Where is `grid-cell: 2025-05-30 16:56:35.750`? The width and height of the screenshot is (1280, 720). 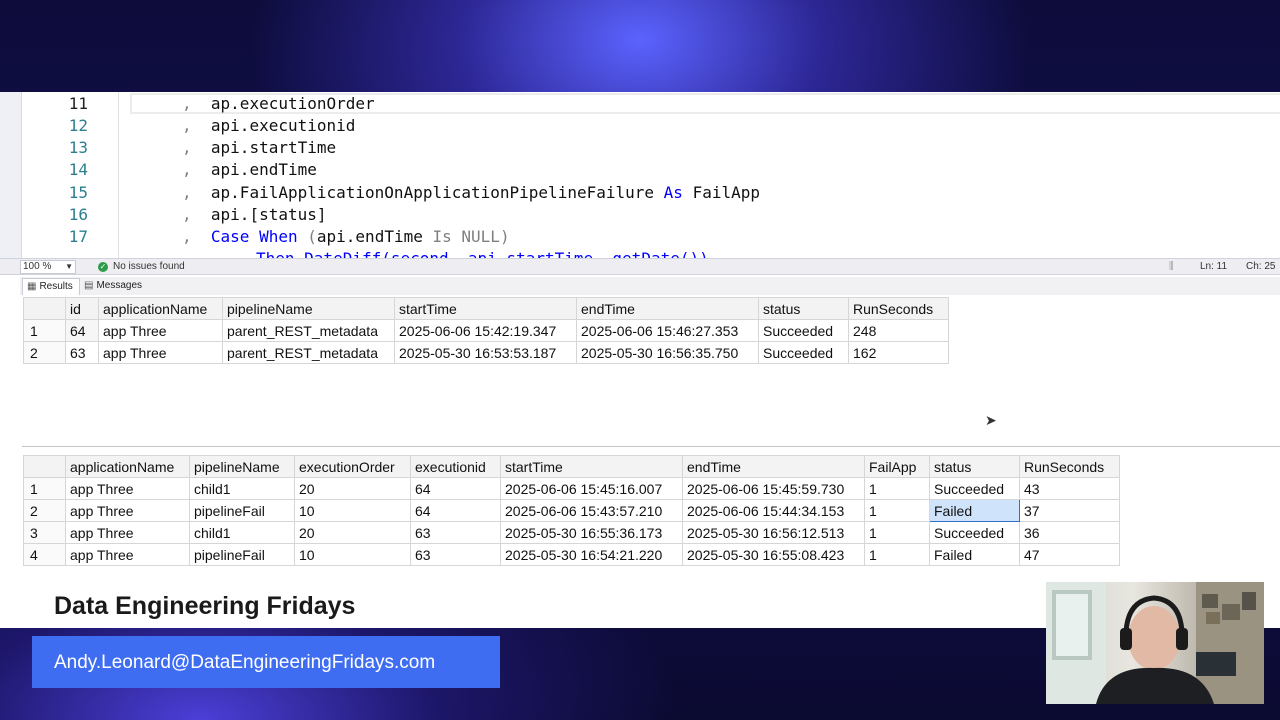
grid-cell: 2025-05-30 16:56:35.750 is located at coordinates (667, 352).